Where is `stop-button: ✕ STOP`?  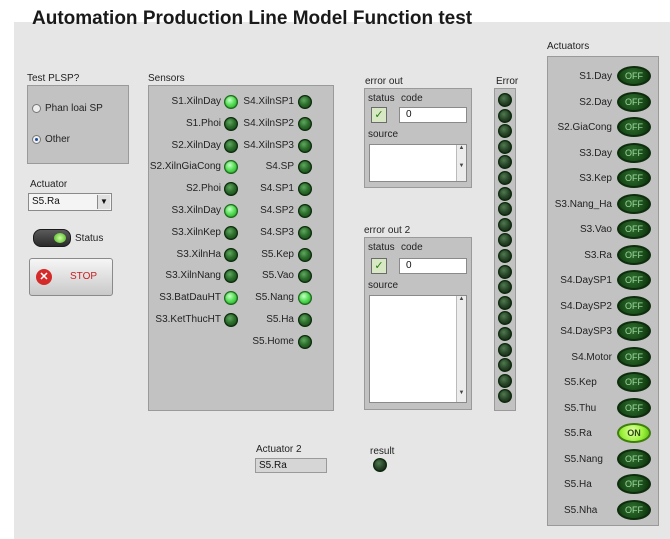 stop-button: ✕ STOP is located at coordinates (71, 277).